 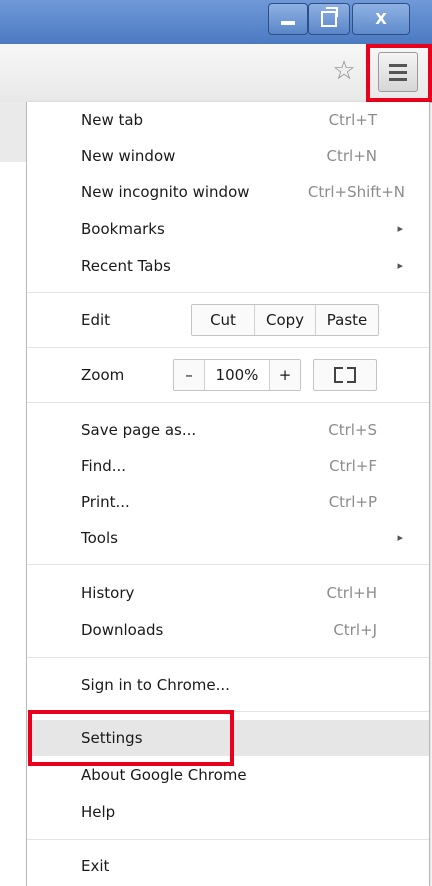 What do you see at coordinates (228, 812) in the screenshot?
I see `menu-item-help: Help` at bounding box center [228, 812].